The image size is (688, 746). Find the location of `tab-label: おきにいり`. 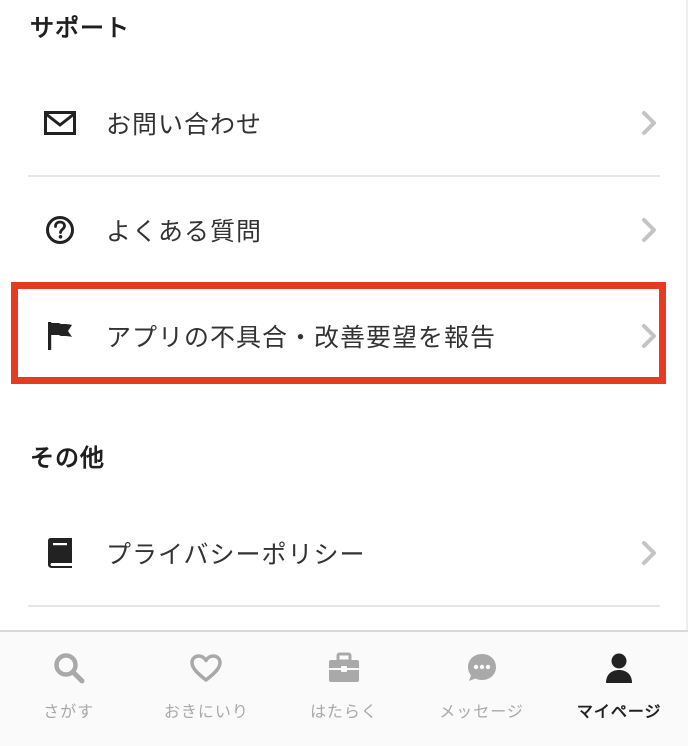

tab-label: おきにいり is located at coordinates (206, 711).